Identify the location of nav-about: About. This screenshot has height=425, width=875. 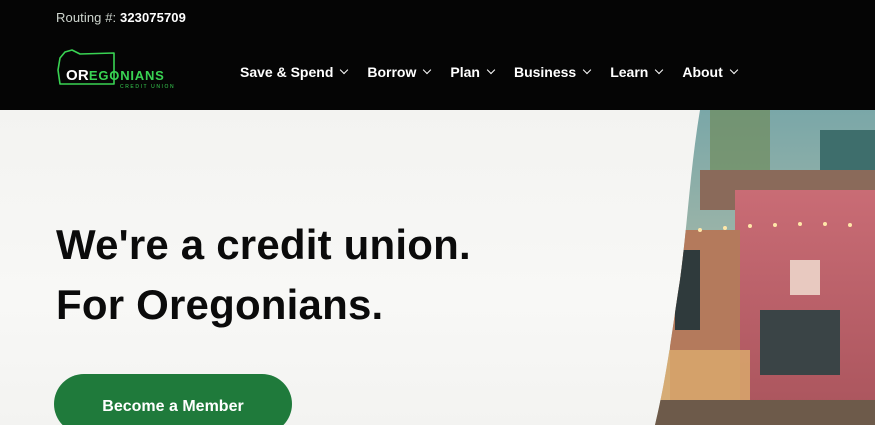
(710, 72).